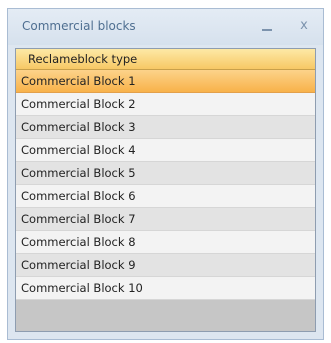  What do you see at coordinates (165, 242) in the screenshot?
I see `table-row: Commercial Block 8` at bounding box center [165, 242].